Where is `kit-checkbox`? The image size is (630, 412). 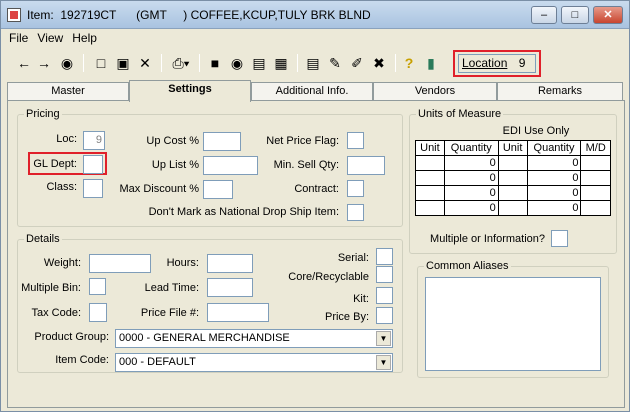 kit-checkbox is located at coordinates (384, 295).